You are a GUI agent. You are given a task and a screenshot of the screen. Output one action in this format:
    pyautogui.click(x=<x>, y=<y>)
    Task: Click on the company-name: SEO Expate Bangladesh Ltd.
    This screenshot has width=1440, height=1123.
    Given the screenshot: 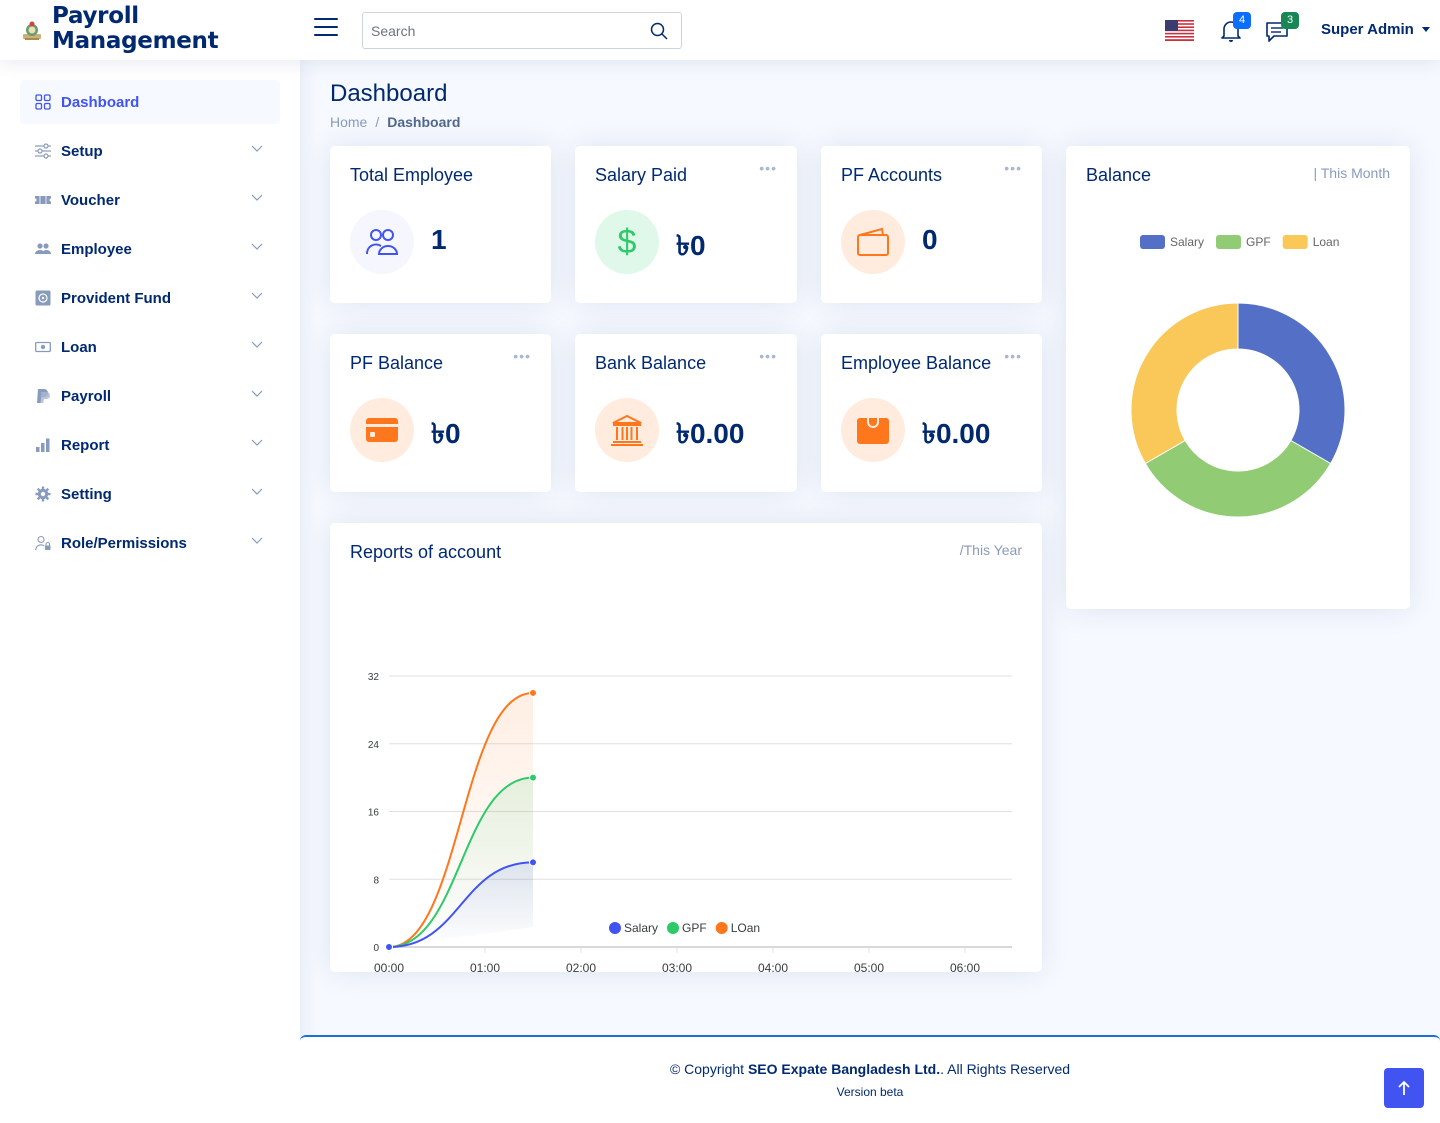 What is the action you would take?
    pyautogui.click(x=844, y=1069)
    